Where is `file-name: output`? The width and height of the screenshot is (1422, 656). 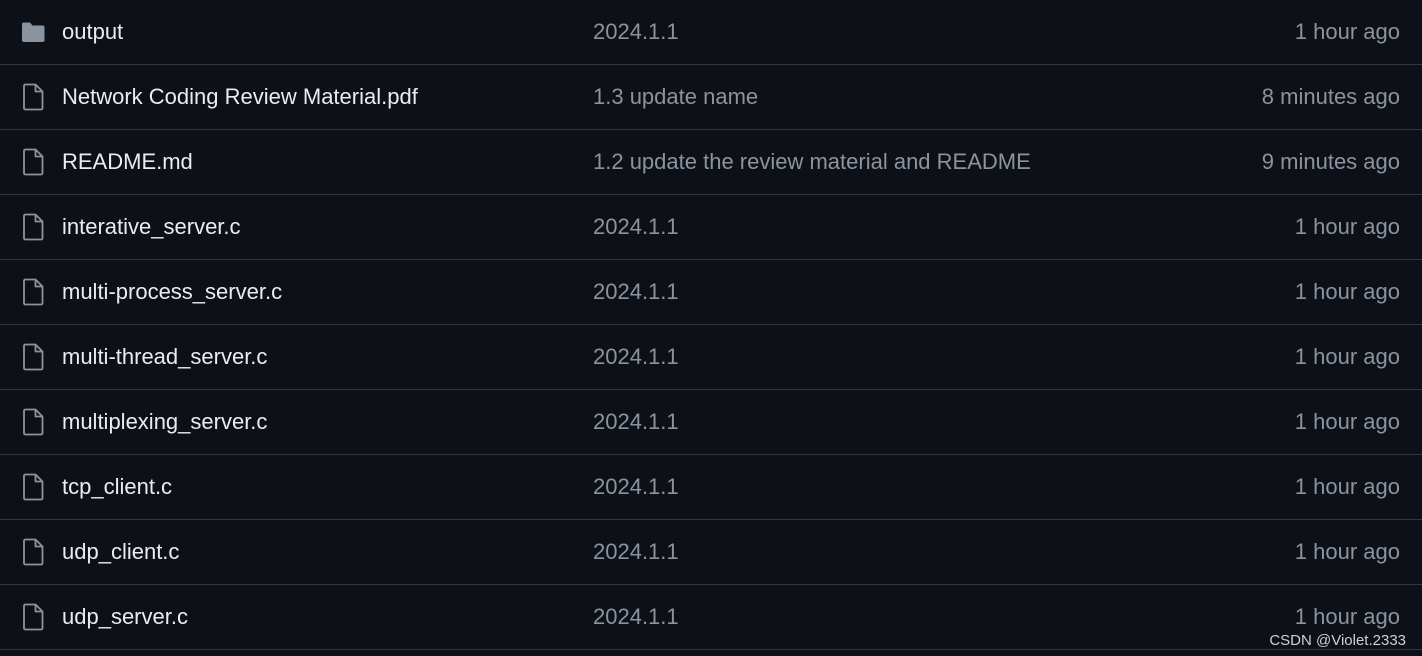
file-name: output is located at coordinates (92, 32).